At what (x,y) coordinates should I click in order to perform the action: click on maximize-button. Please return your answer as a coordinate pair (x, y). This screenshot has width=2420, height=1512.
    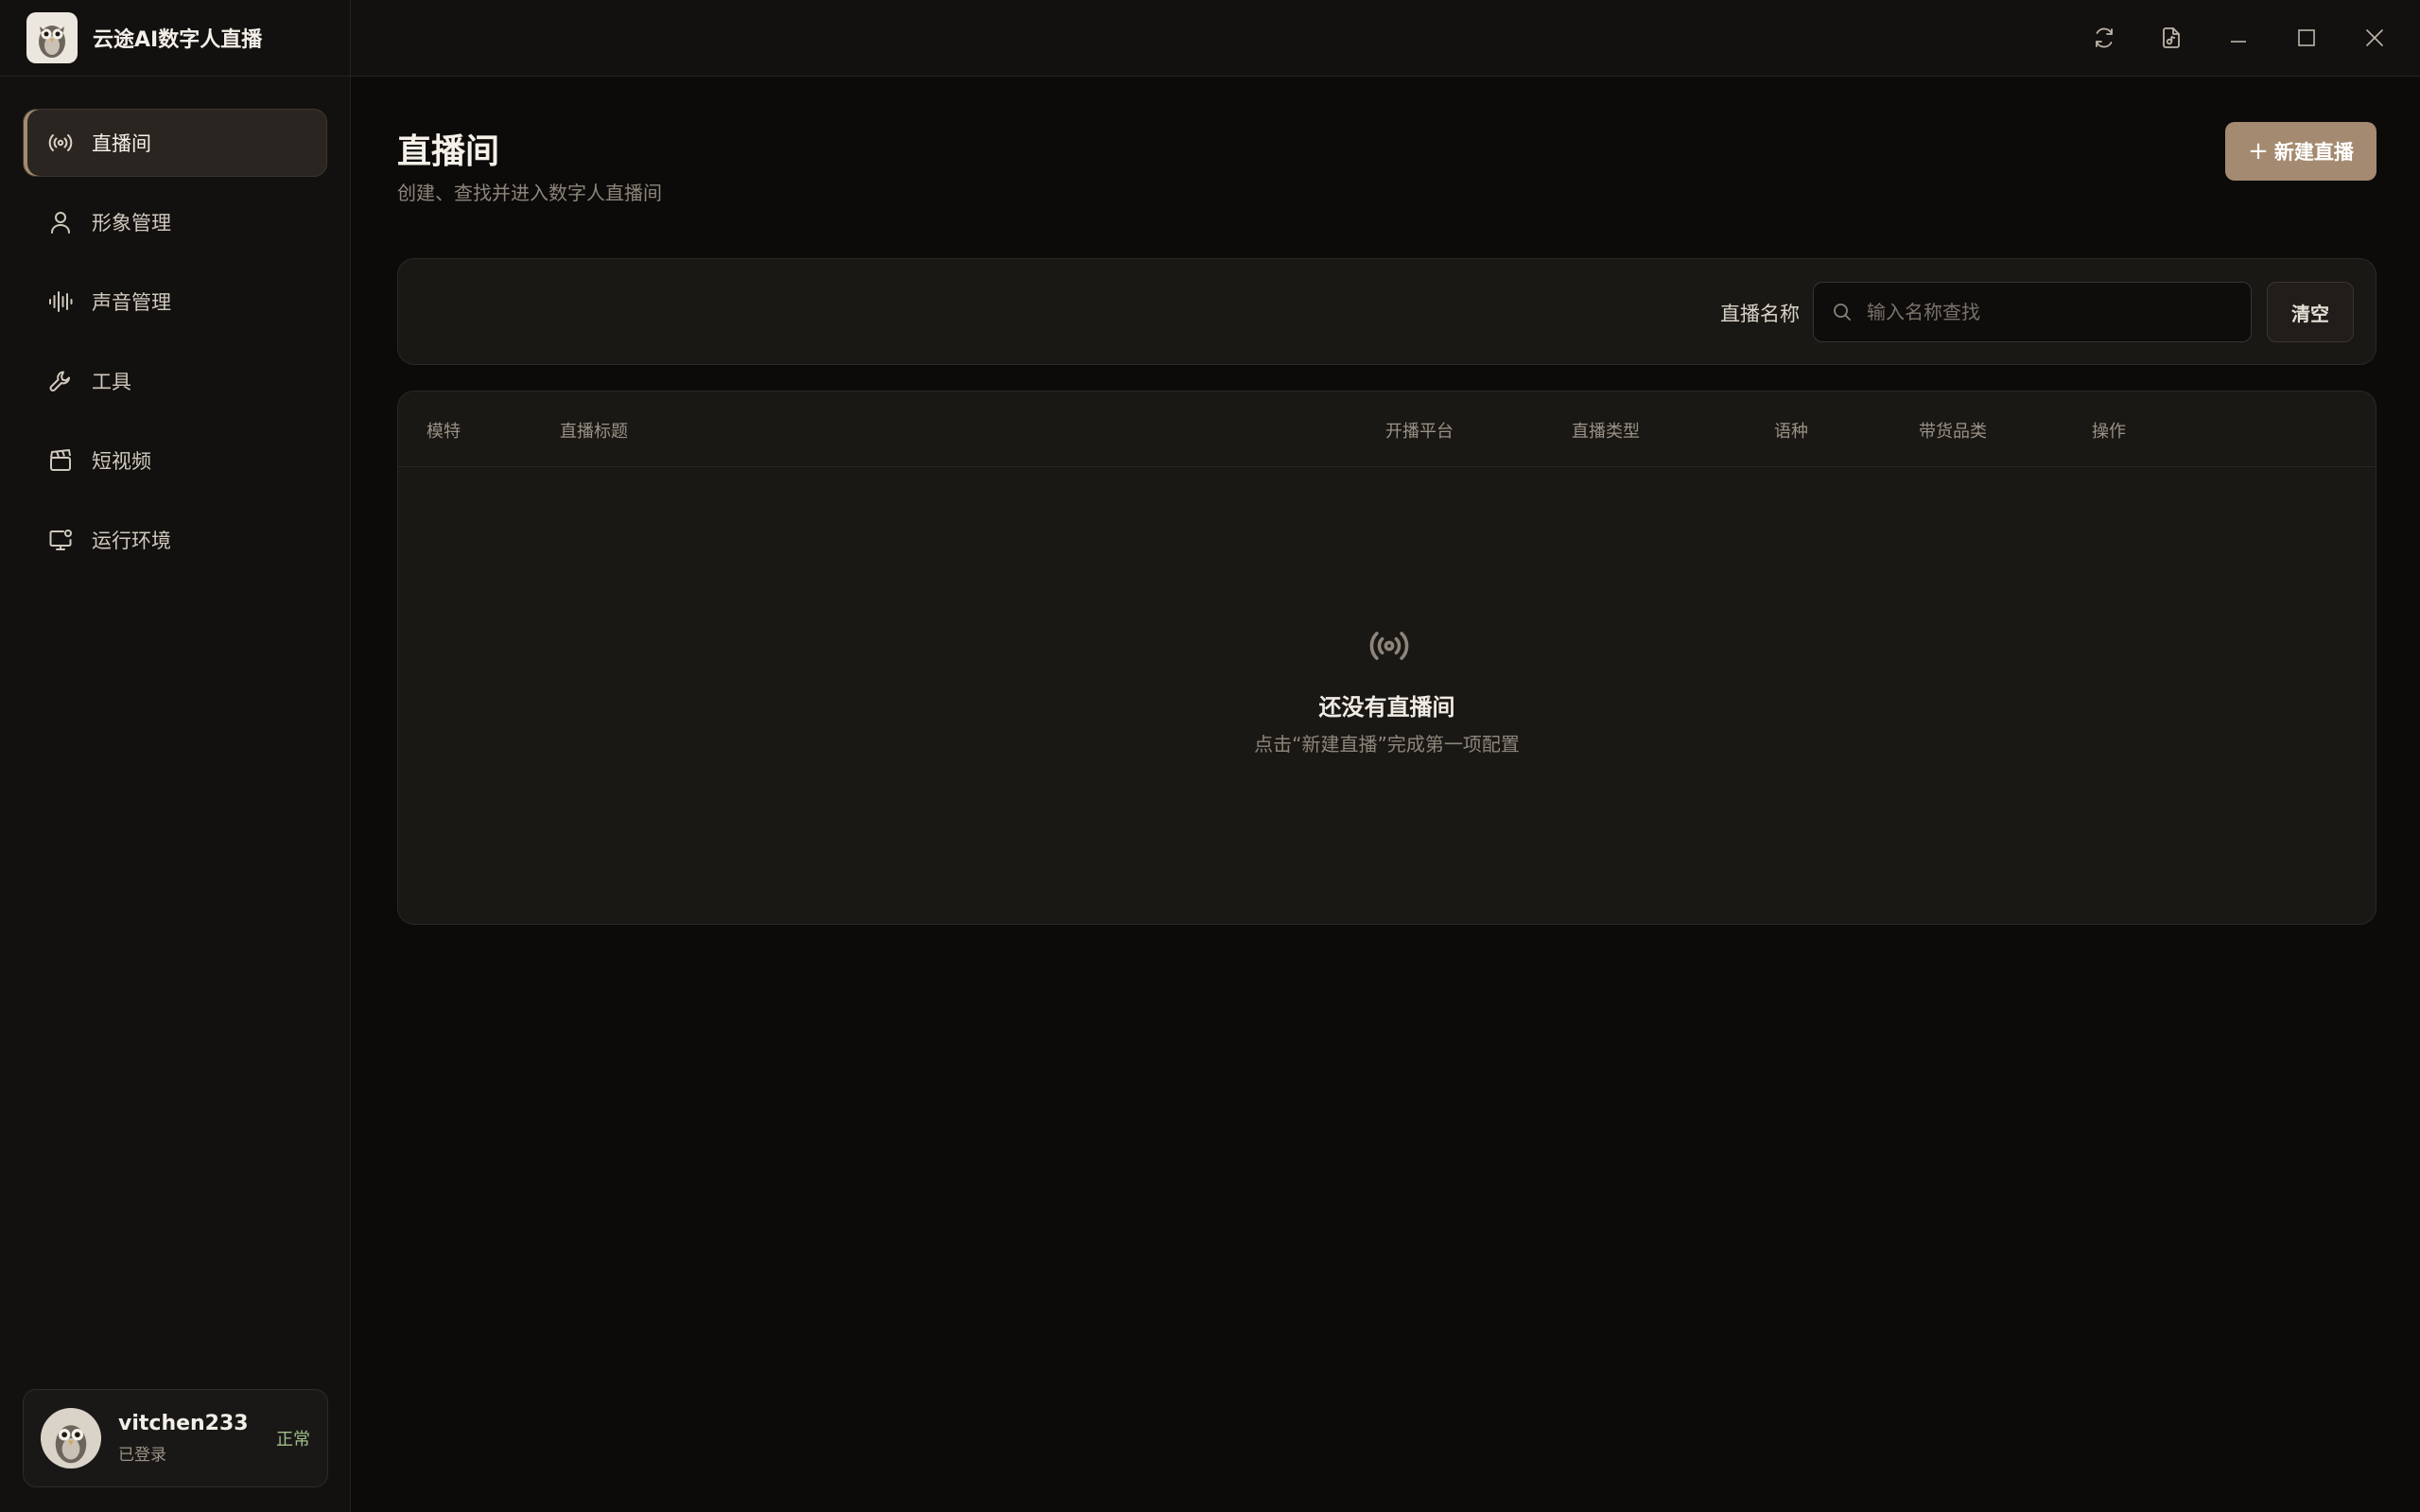
    Looking at the image, I should click on (2306, 38).